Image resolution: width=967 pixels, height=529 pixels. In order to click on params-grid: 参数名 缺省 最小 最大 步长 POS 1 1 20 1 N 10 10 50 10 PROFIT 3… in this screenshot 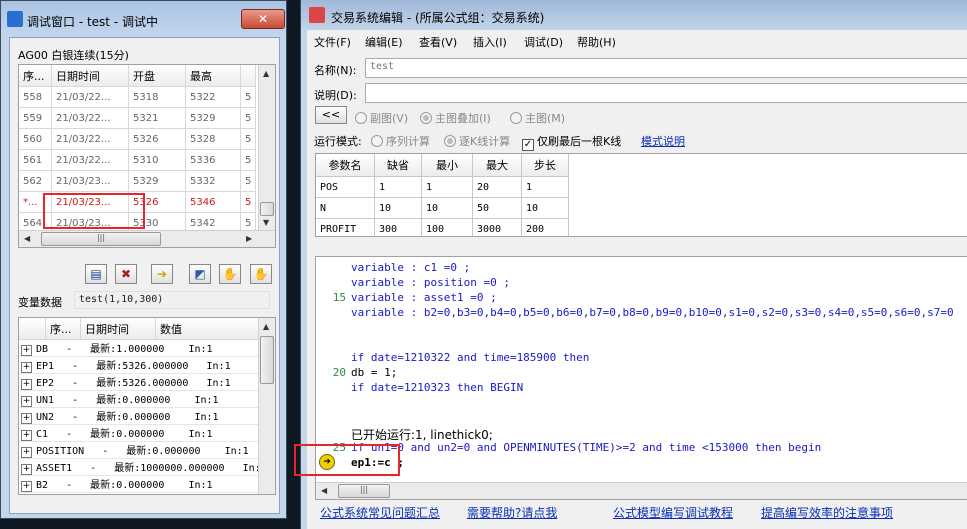, I will do `click(641, 195)`.